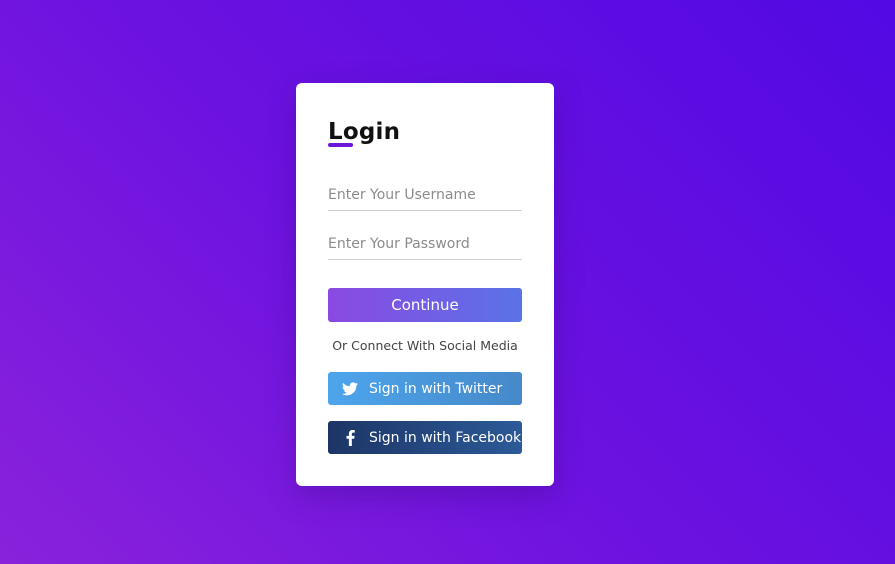 This screenshot has height=564, width=895. I want to click on username-input, so click(425, 195).